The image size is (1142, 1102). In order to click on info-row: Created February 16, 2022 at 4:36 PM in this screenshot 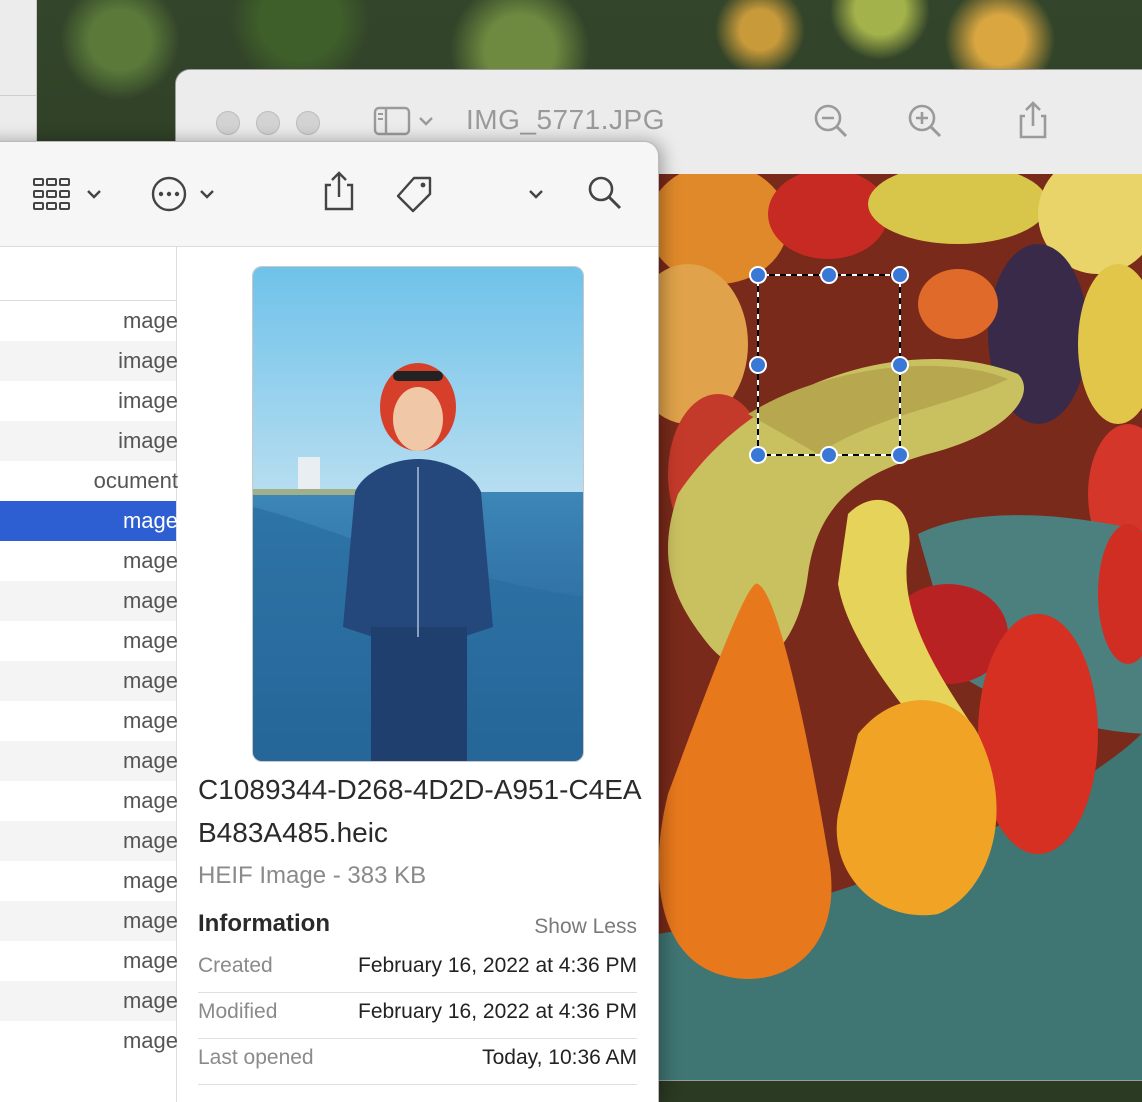, I will do `click(417, 969)`.